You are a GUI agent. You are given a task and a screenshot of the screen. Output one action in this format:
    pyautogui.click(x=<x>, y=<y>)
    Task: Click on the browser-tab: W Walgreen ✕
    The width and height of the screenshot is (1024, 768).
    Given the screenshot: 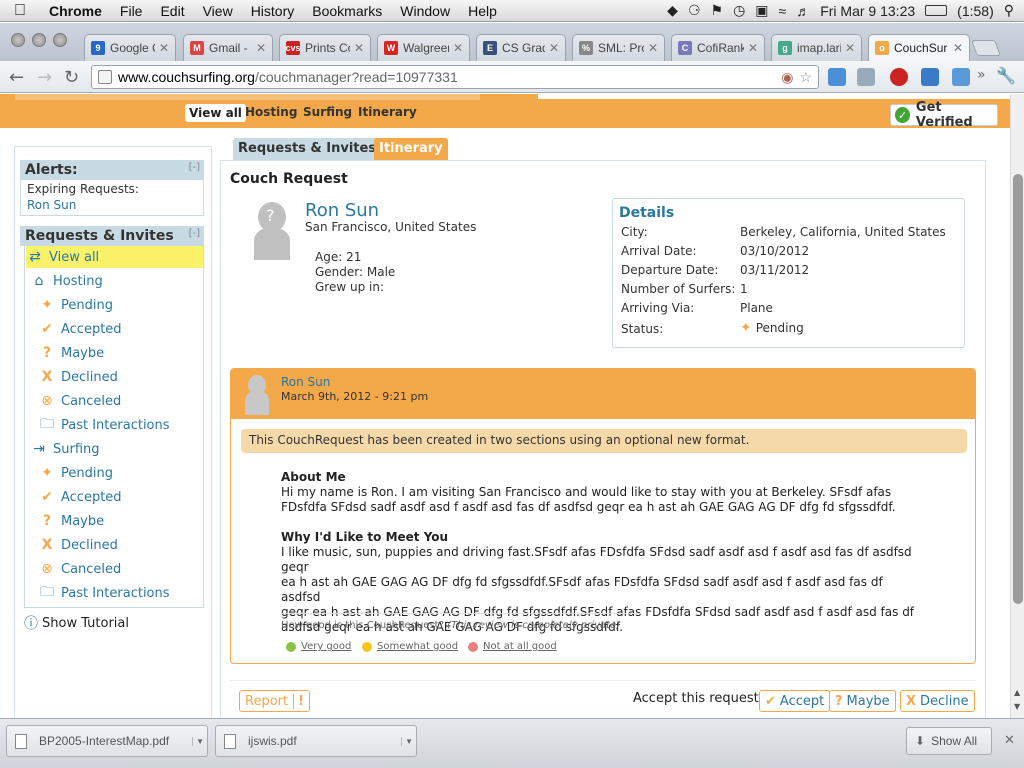 What is the action you would take?
    pyautogui.click(x=423, y=47)
    